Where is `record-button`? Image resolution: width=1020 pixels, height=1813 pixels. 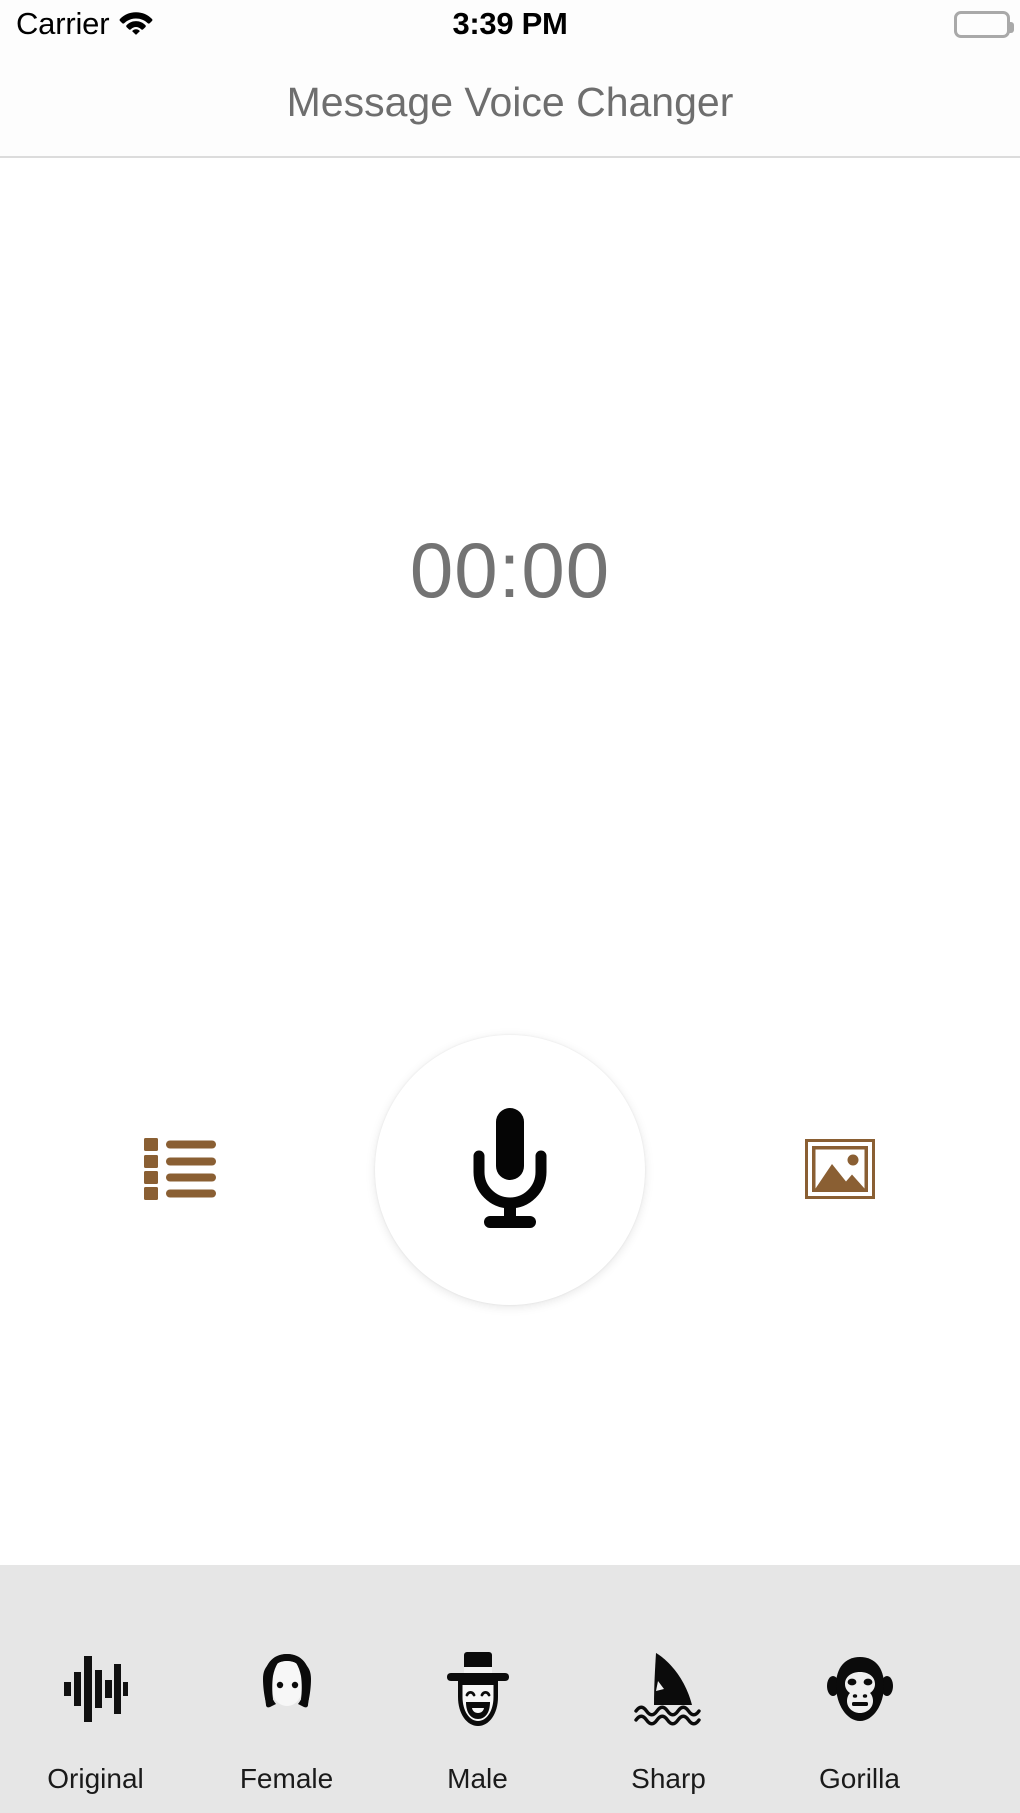 record-button is located at coordinates (510, 1170).